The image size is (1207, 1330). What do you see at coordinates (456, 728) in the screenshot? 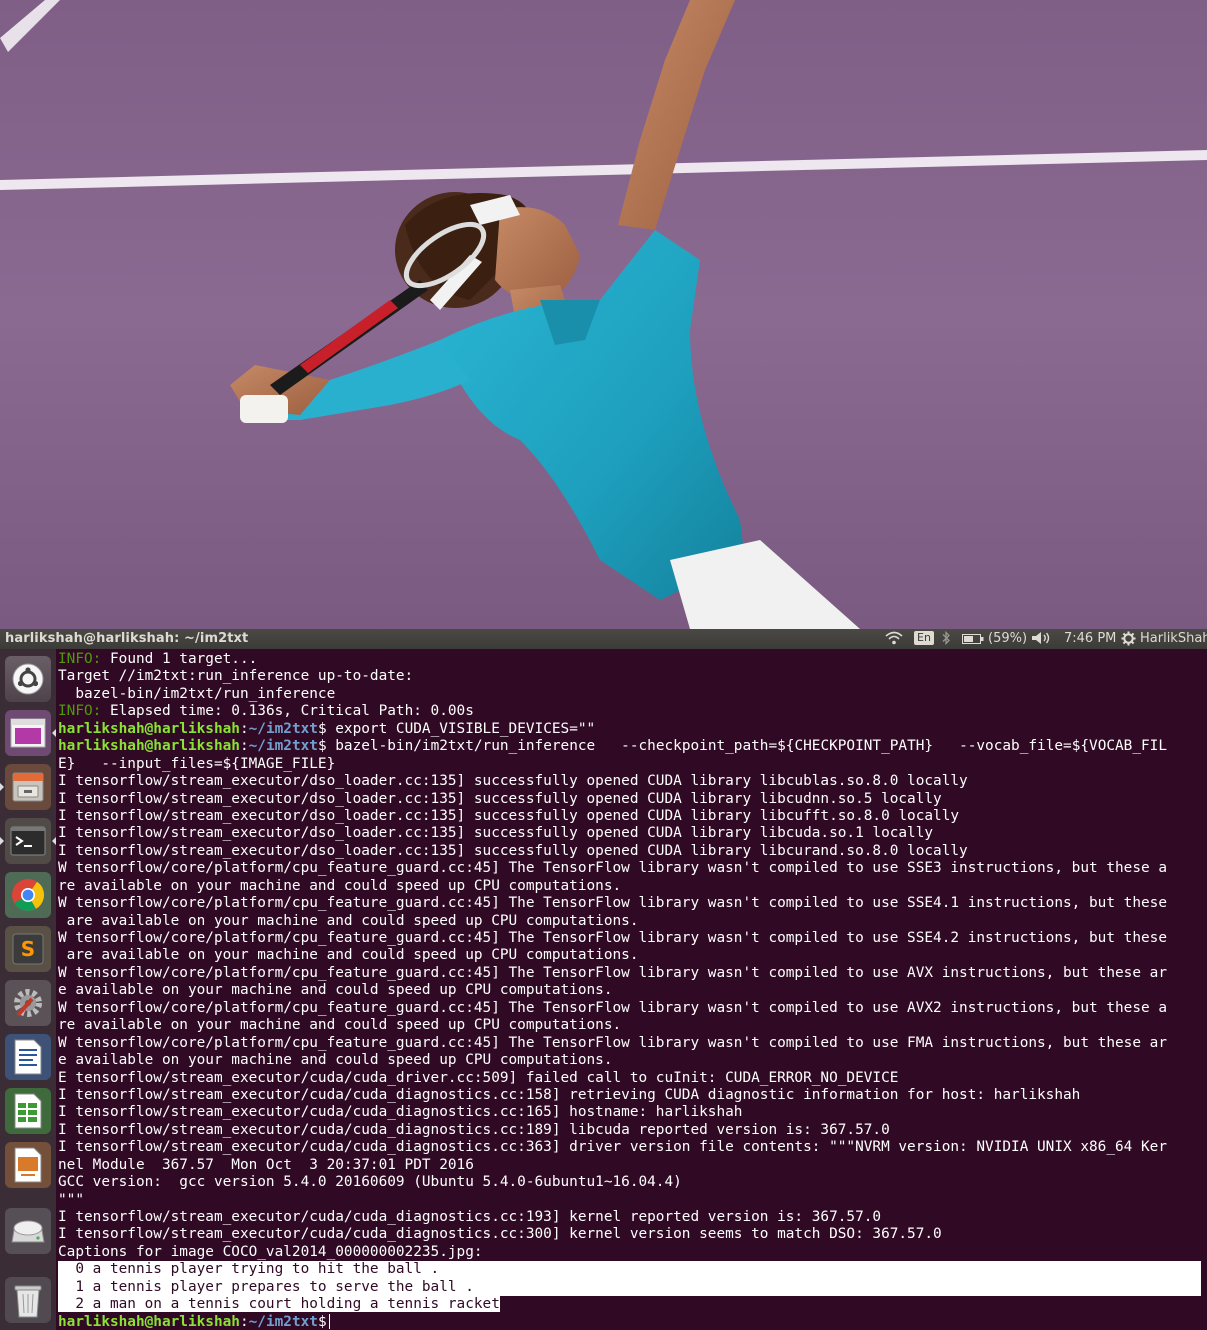
I see `terminal-text: $ export CUDA_VISIBLE_DEVICES=""` at bounding box center [456, 728].